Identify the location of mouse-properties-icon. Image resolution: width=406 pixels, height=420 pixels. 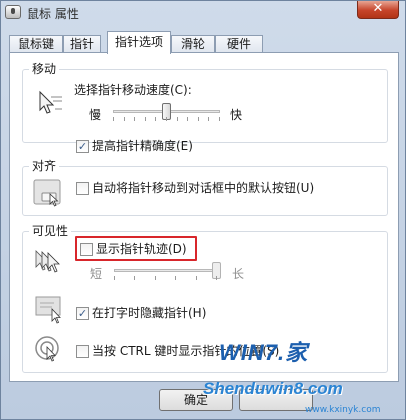
(13, 12).